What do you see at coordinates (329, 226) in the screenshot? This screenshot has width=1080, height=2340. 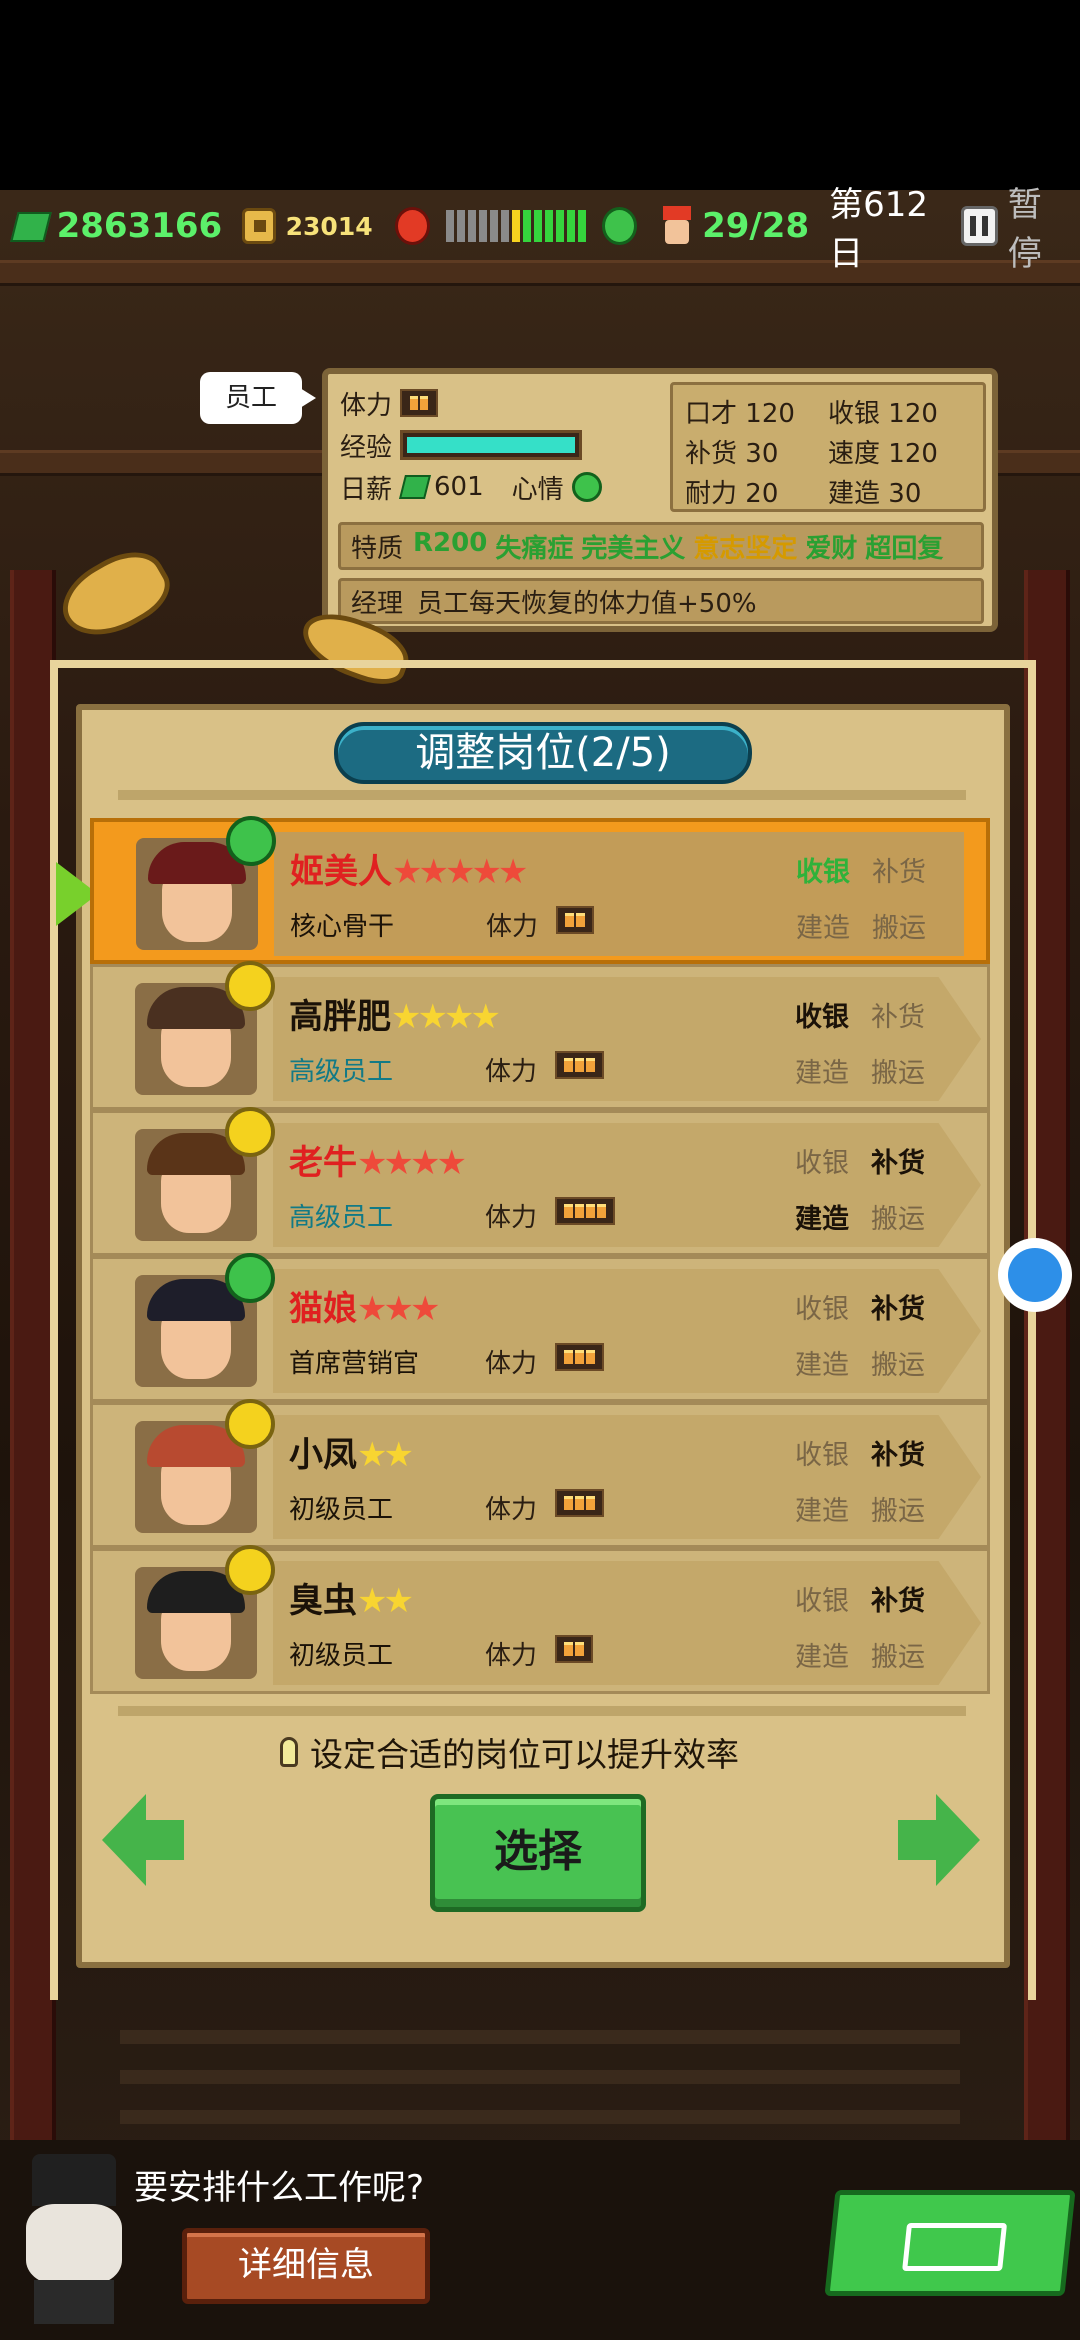 I see `coin-value: 23014` at bounding box center [329, 226].